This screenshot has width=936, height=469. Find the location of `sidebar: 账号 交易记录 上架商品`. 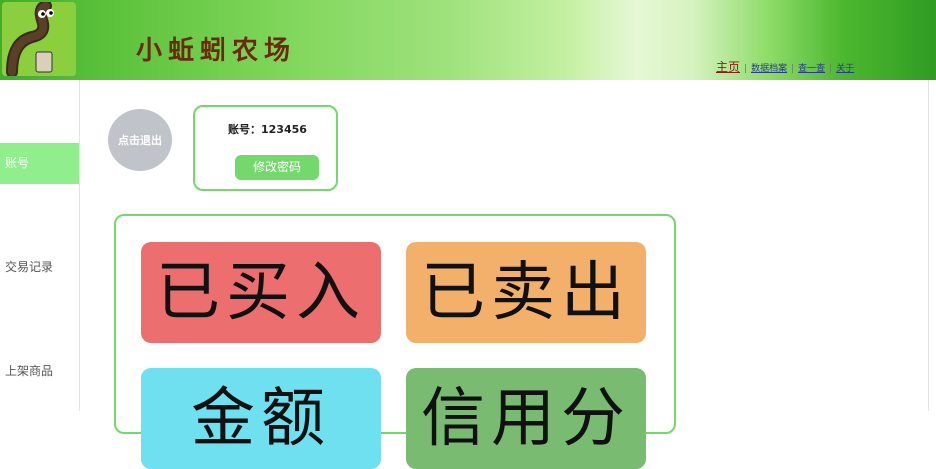

sidebar: 账号 交易记录 上架商品 is located at coordinates (40, 245).